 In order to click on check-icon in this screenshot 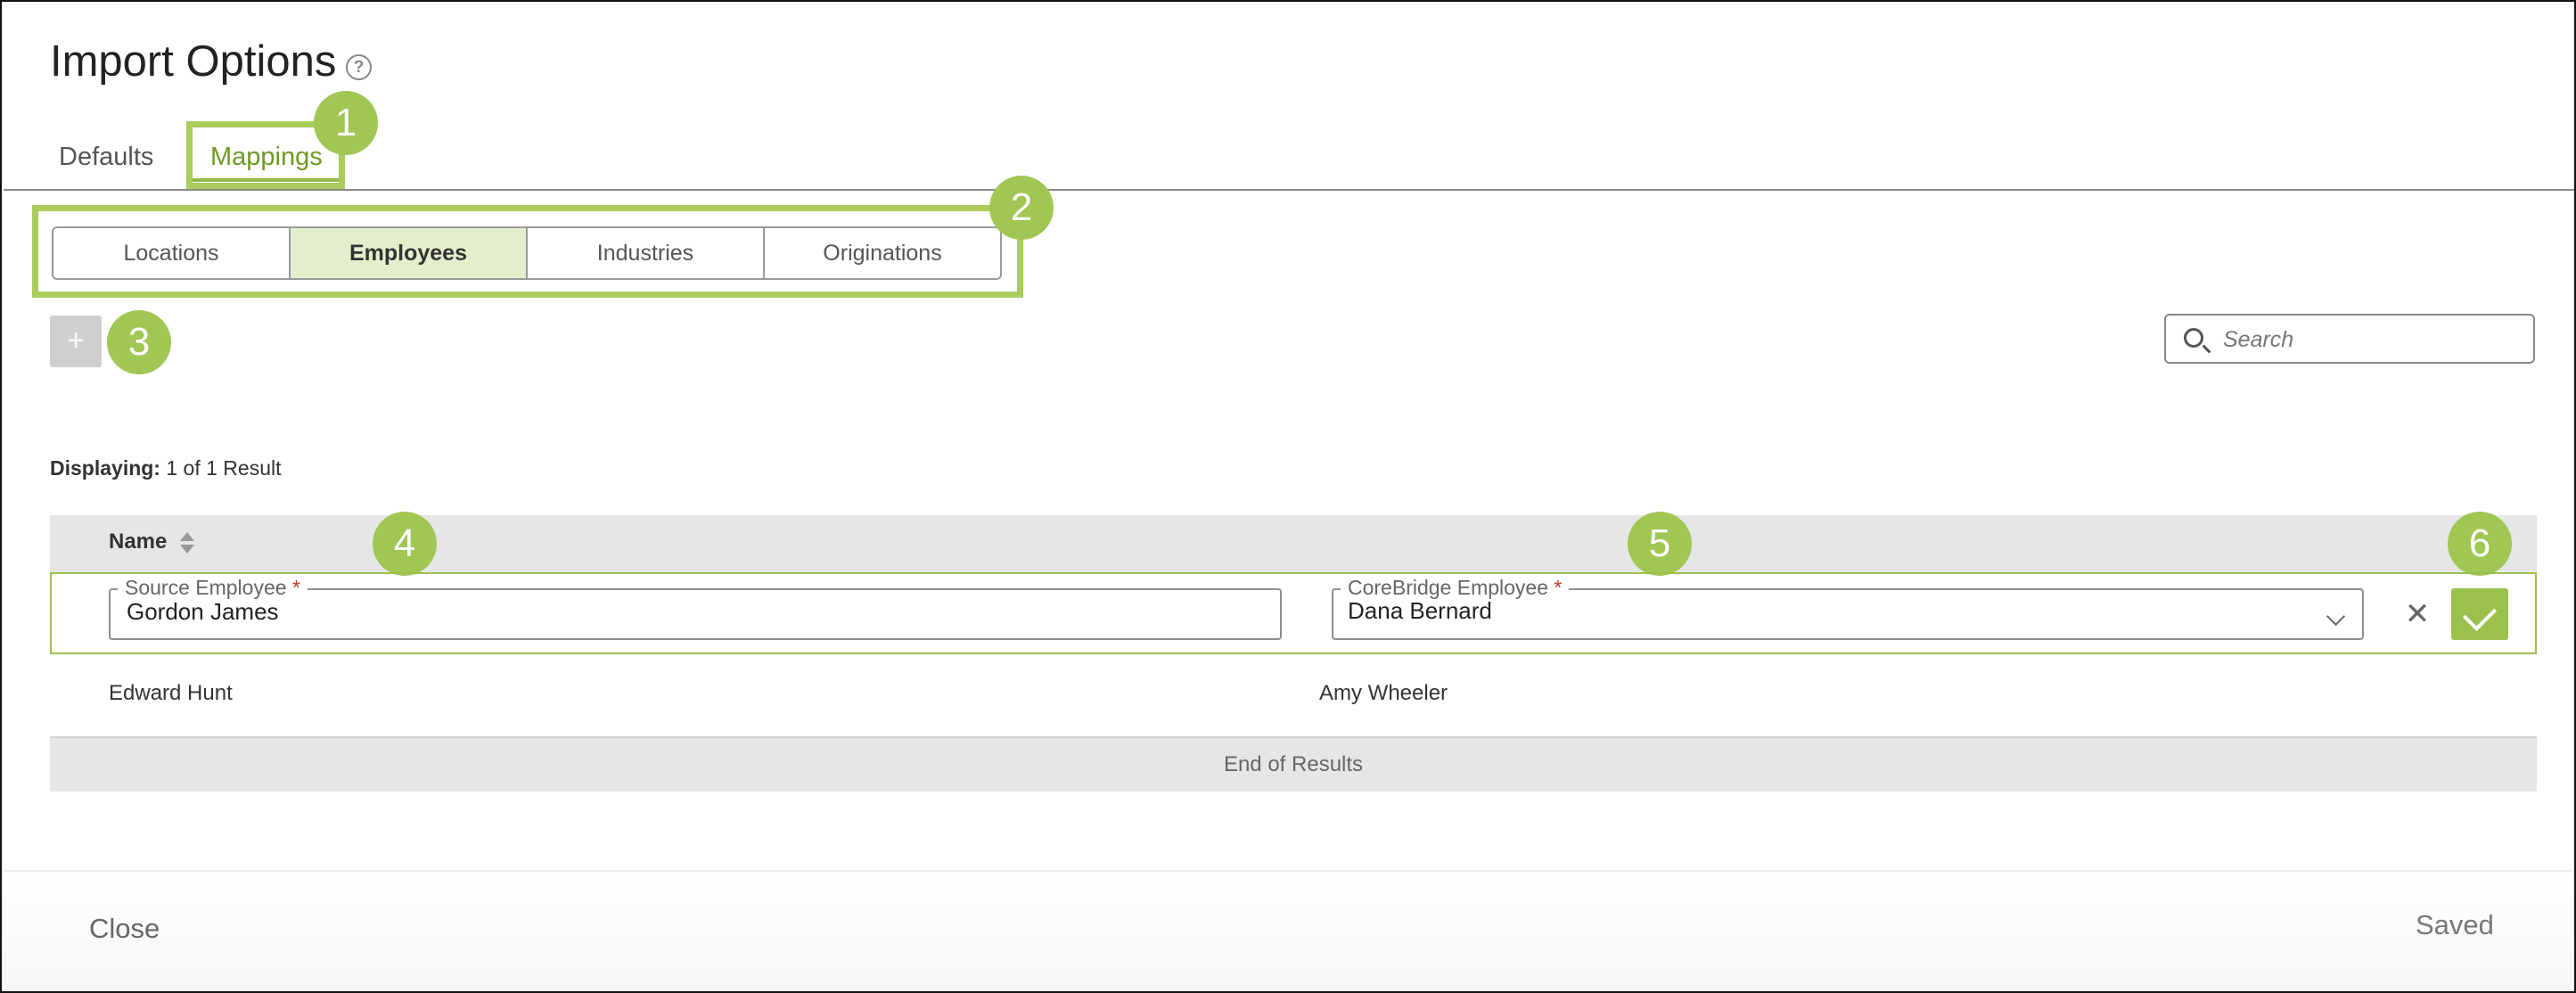, I will do `click(2480, 614)`.